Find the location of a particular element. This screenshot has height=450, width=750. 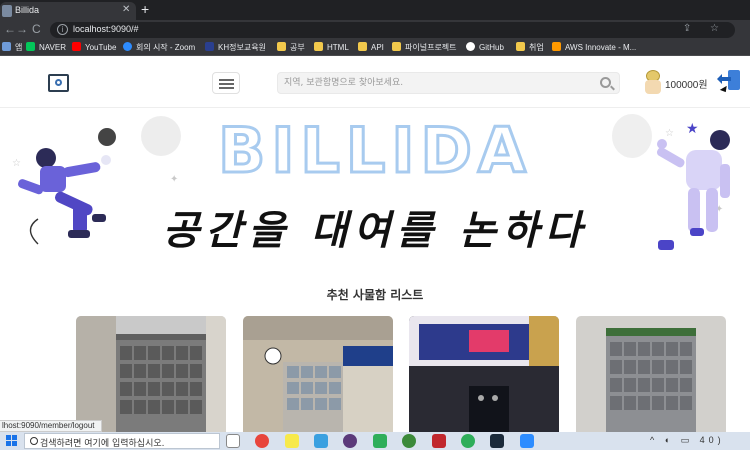

browser-toolbar: ← → C i localhost:9090/# ⇪ ☆ is located at coordinates (375, 30).